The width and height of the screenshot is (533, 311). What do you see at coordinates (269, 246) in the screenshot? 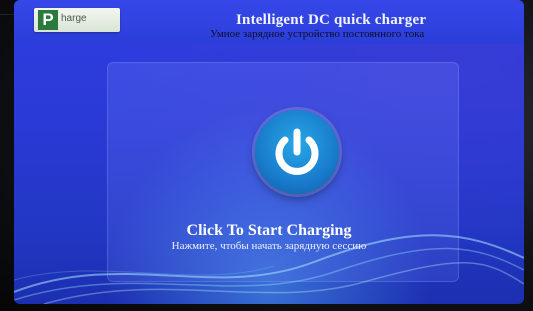
I see `start-charging-sublabel: Нажмите, чтобы начать зарядную сессию` at bounding box center [269, 246].